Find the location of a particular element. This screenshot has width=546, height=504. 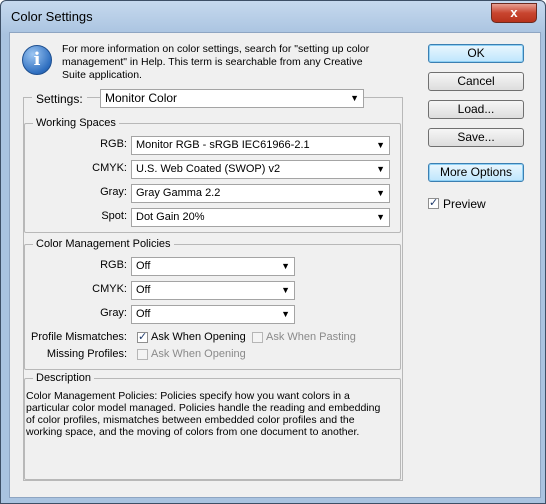

ws-spot-dropdown: Dot Gain 20% ▼ is located at coordinates (260, 217).